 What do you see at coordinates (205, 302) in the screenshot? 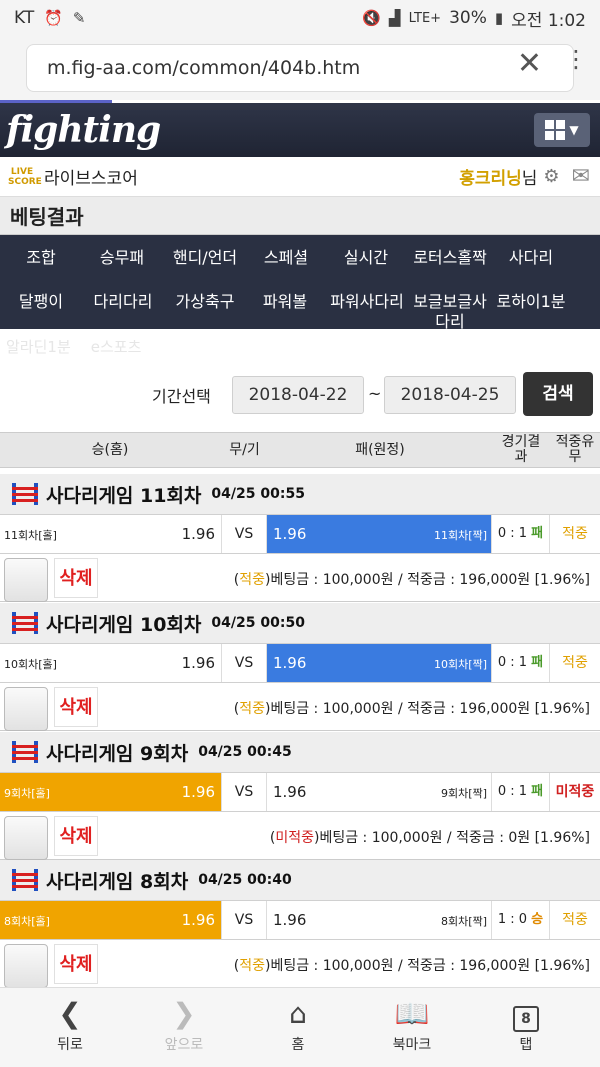
I see `category-item: 가상축구` at bounding box center [205, 302].